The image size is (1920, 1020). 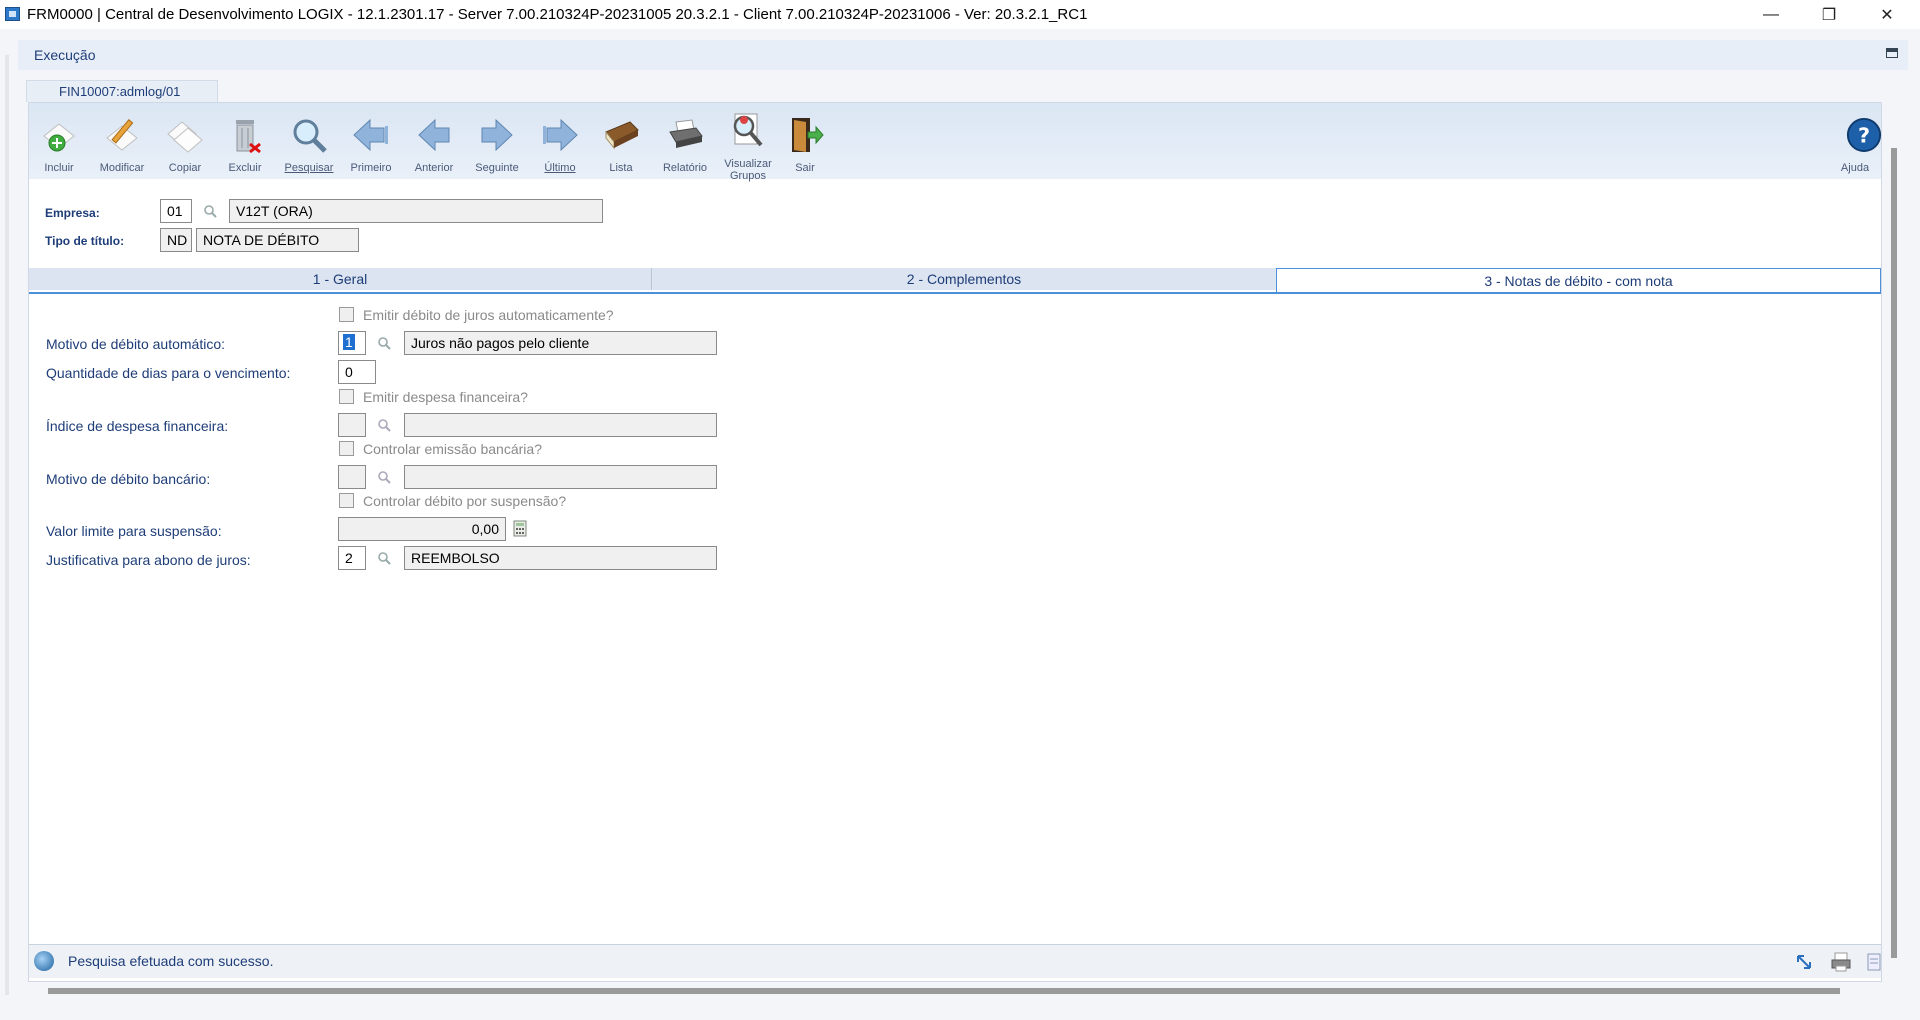 What do you see at coordinates (346, 314) in the screenshot?
I see `emitir-debito-juros-checkbox` at bounding box center [346, 314].